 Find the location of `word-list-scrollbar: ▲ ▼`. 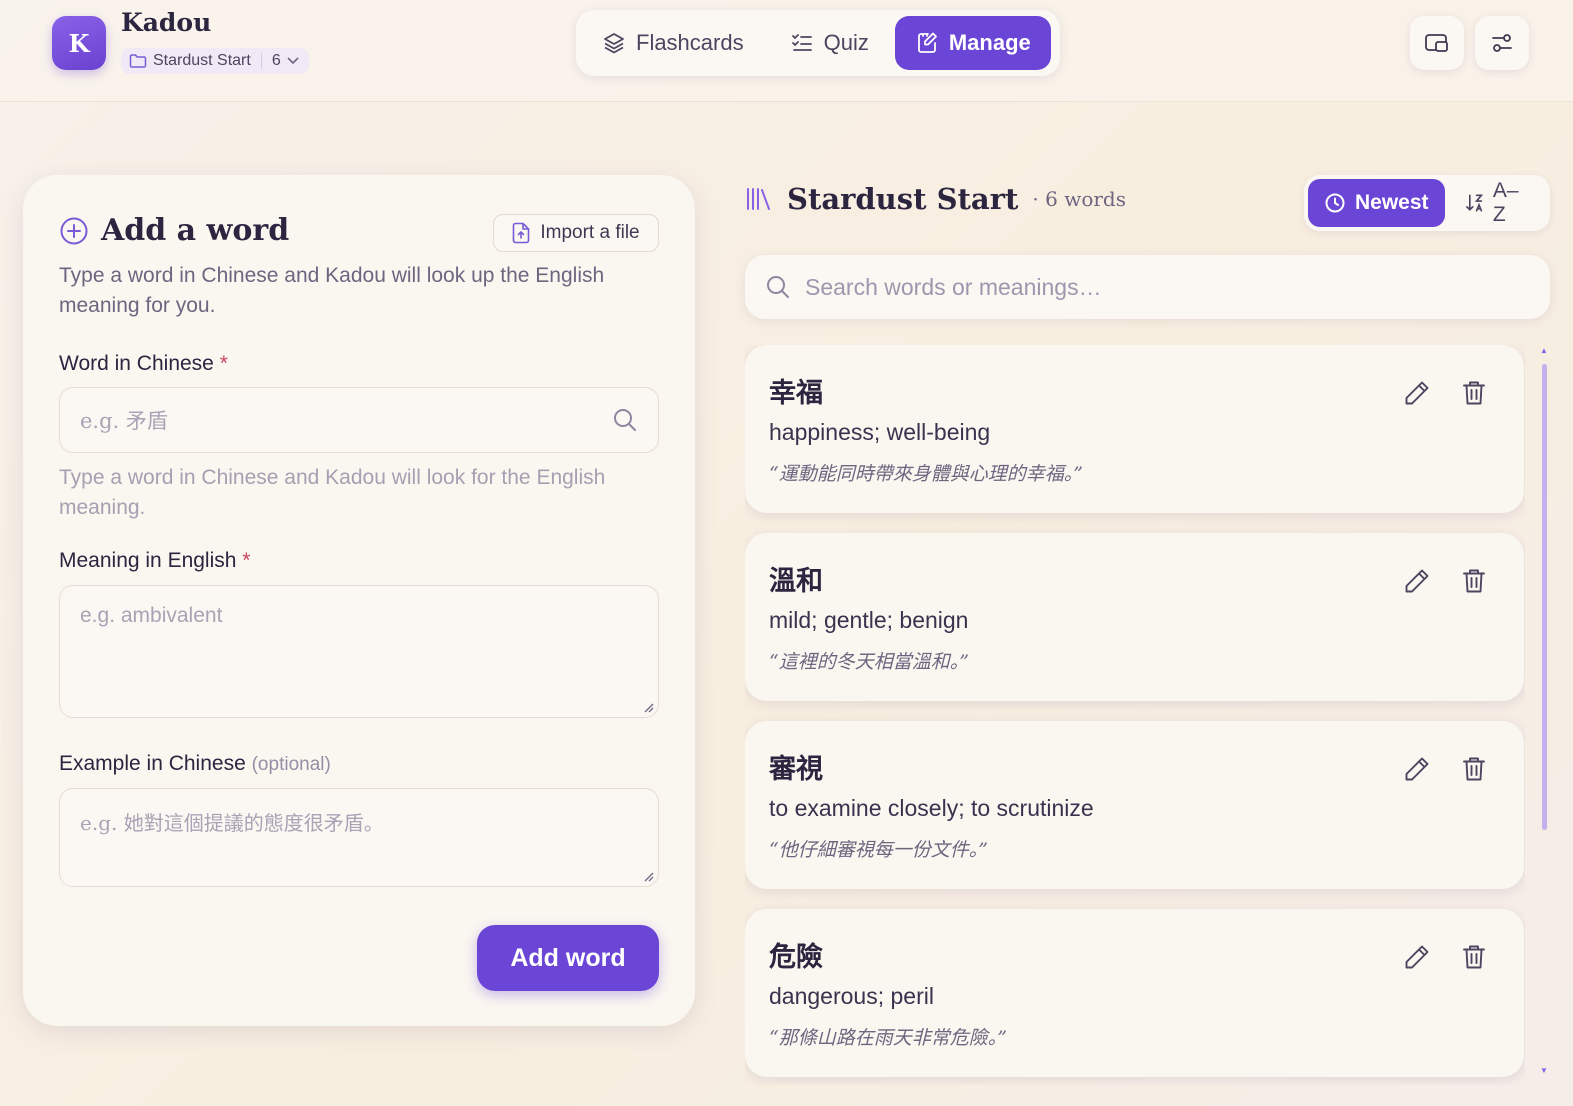

word-list-scrollbar: ▲ ▼ is located at coordinates (1544, 712).